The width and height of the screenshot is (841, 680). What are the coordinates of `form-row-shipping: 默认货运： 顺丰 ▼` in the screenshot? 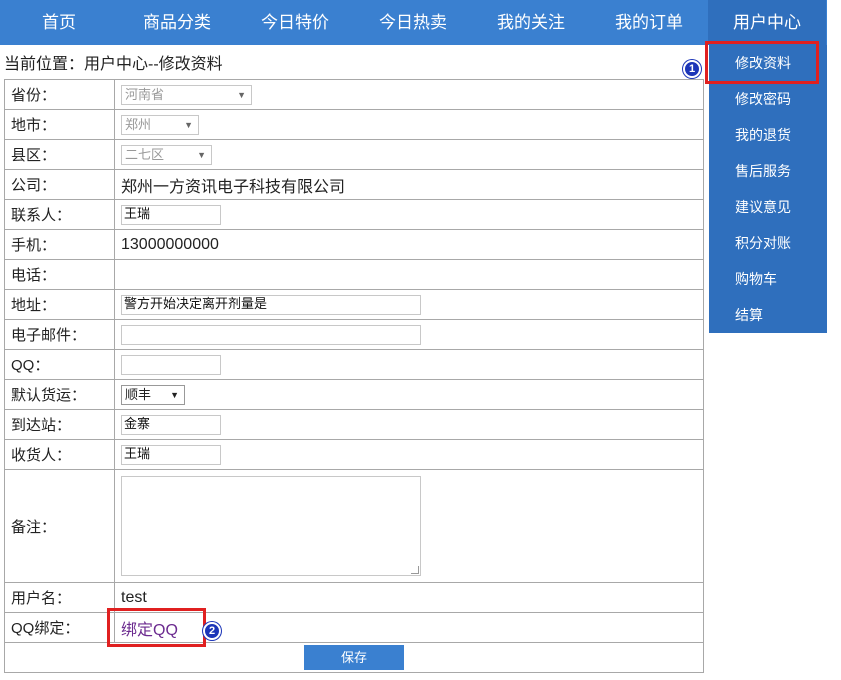 It's located at (354, 394).